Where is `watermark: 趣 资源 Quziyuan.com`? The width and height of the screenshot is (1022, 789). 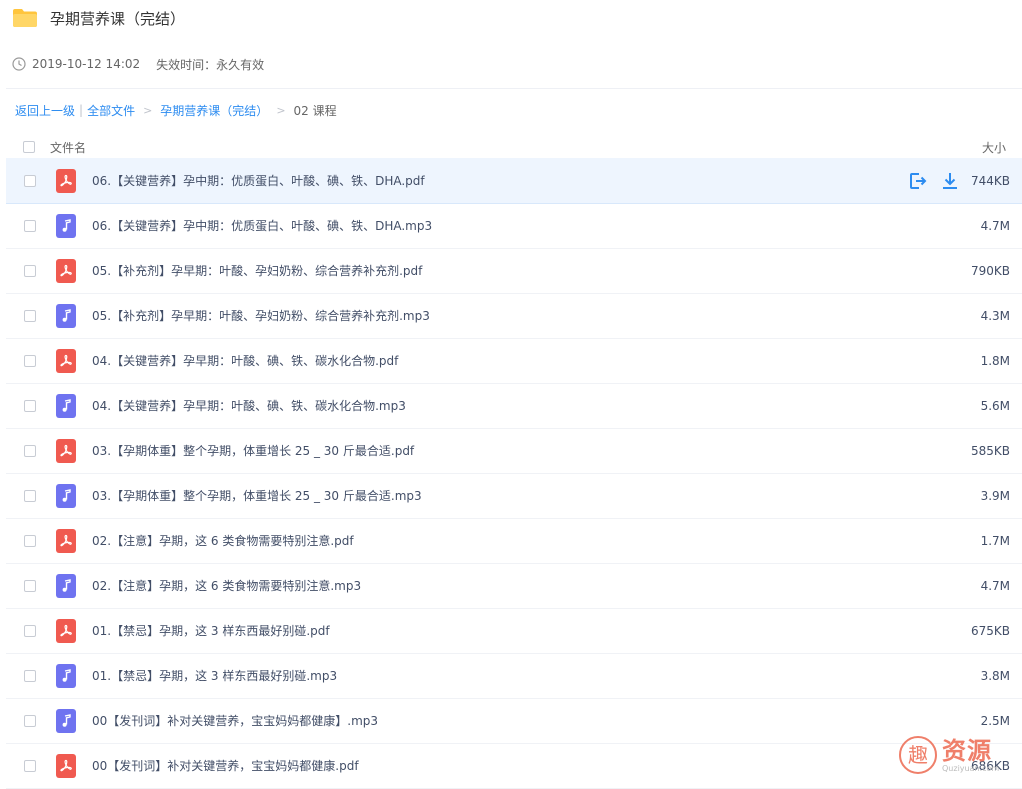
watermark: 趣 资源 Quziyuan.com is located at coordinates (957, 755).